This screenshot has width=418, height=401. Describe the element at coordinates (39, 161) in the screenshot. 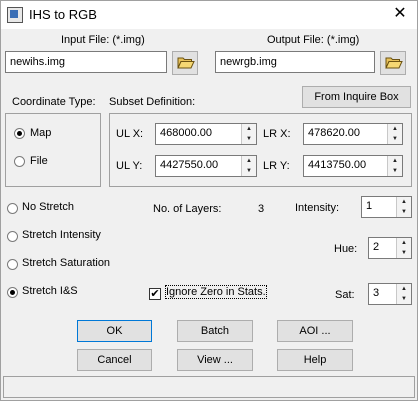

I see `coordinate-file-label: File` at that location.